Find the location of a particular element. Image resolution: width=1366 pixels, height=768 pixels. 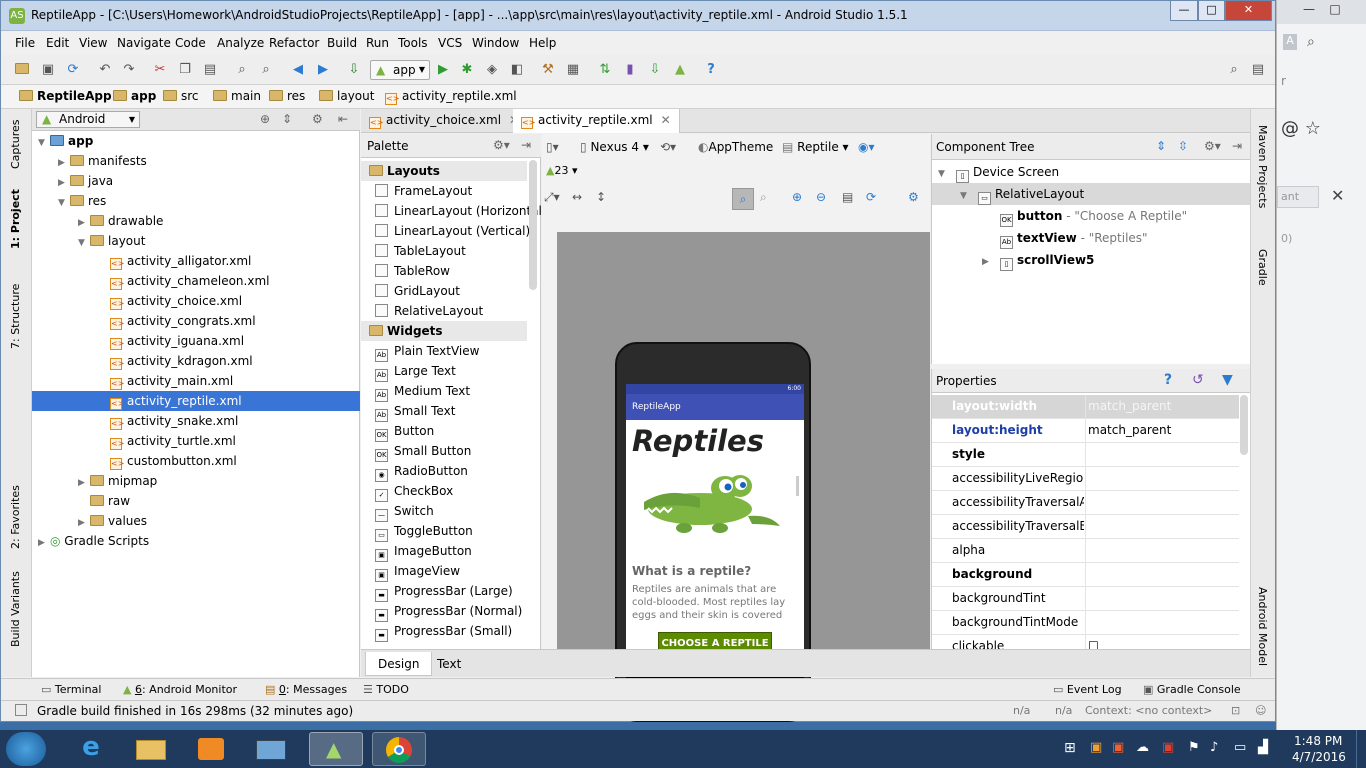

tree-item: ▼ layout is located at coordinates (196, 241).